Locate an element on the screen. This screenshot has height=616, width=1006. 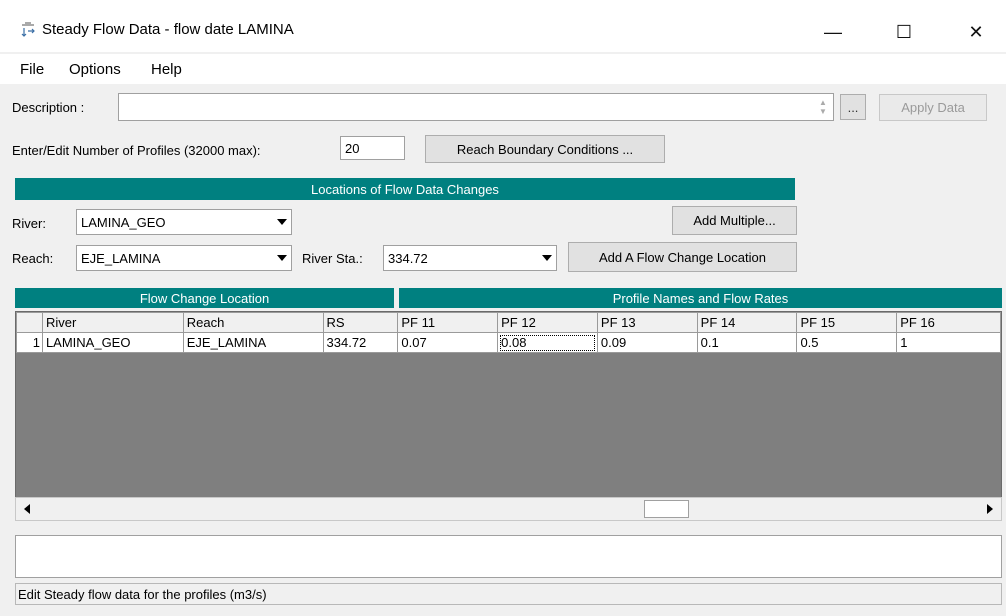
cell-river: LAMINA_GEO is located at coordinates (112, 342).